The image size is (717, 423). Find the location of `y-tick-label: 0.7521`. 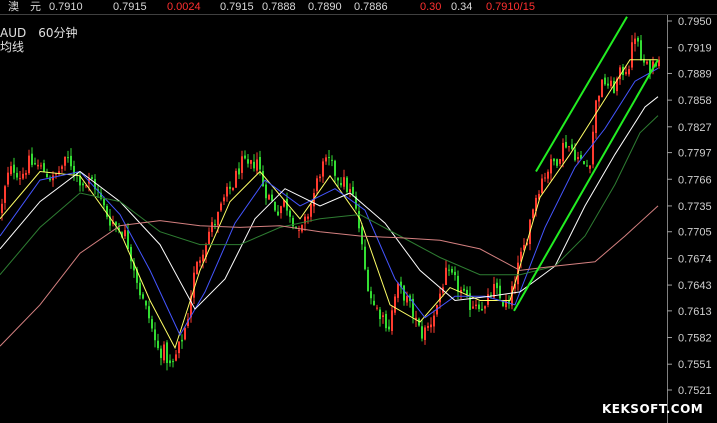

y-tick-label: 0.7521 is located at coordinates (695, 391).